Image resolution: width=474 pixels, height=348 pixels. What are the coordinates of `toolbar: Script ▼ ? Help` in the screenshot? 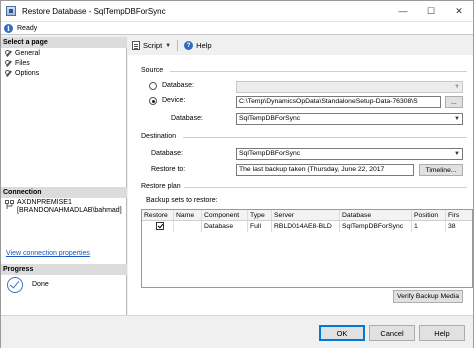 It's located at (300, 45).